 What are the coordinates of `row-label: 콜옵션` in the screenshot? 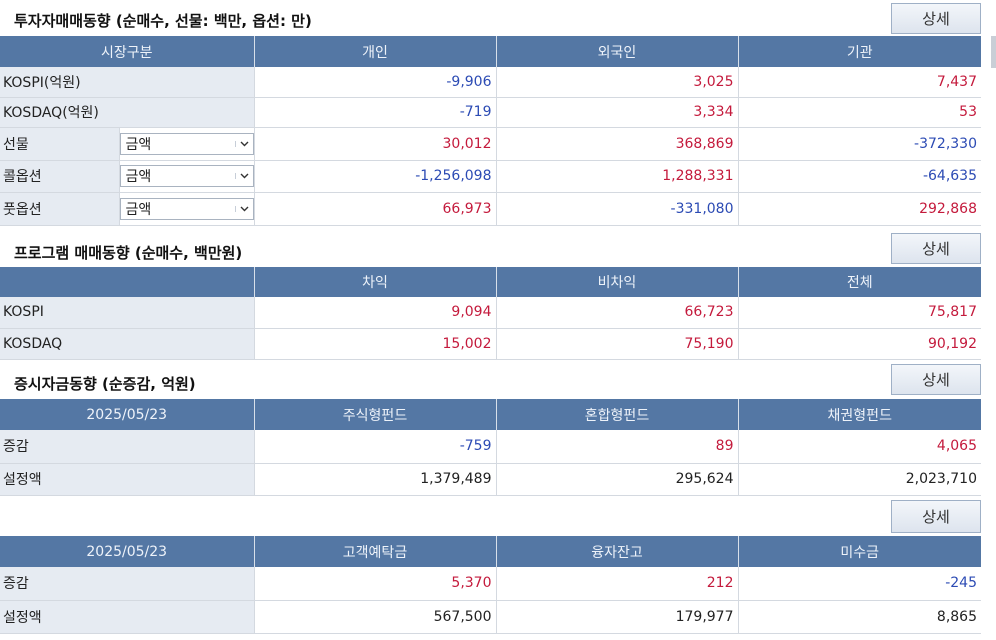 It's located at (60, 176).